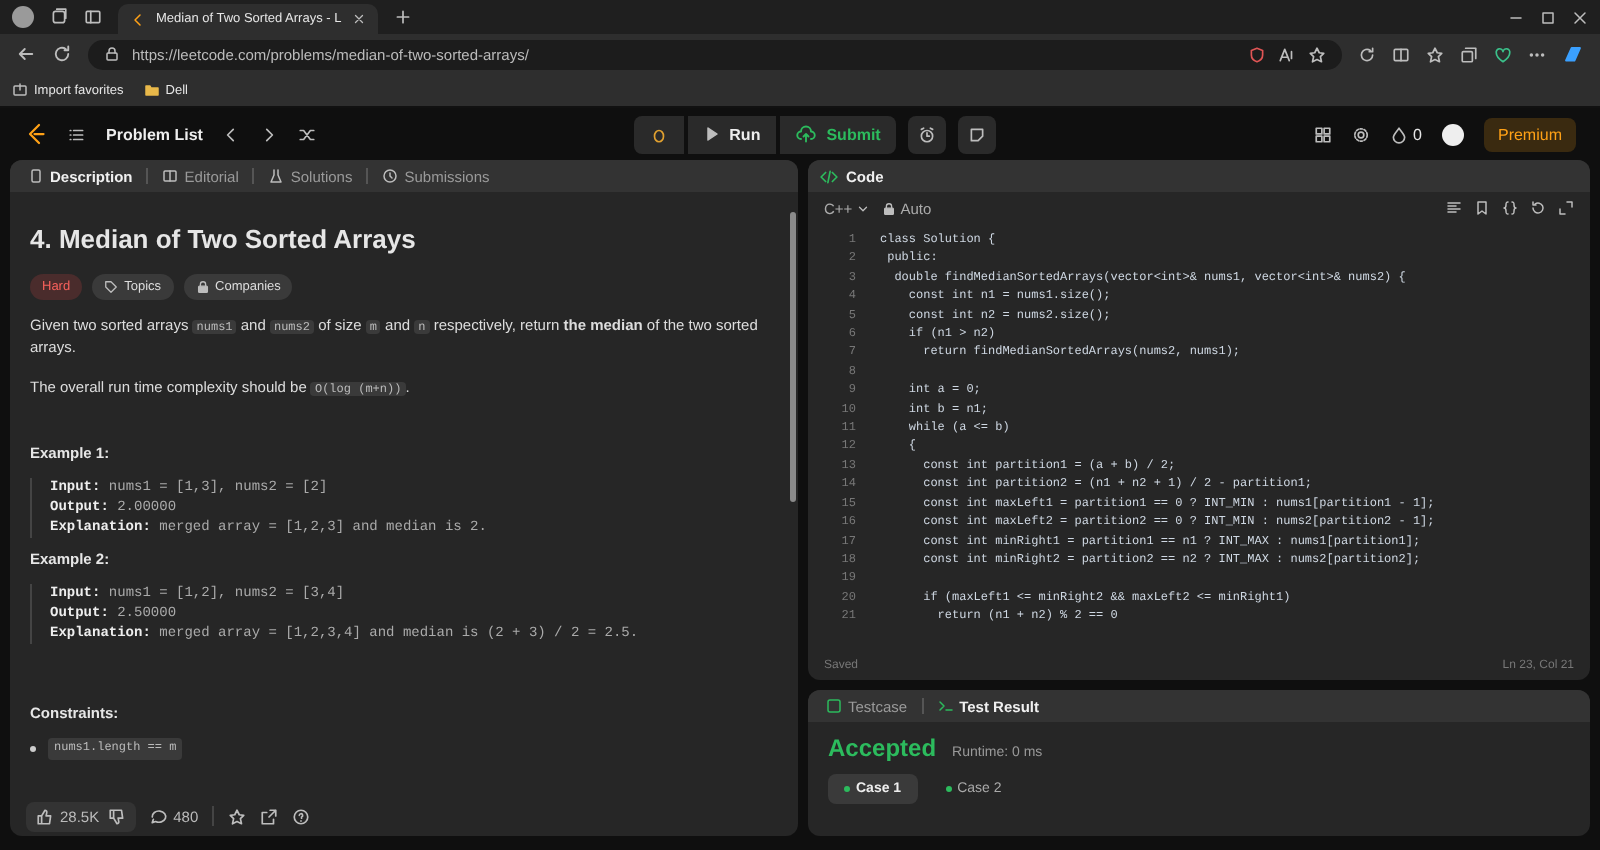 The image size is (1600, 850). What do you see at coordinates (834, 706) in the screenshot?
I see `checkbox-icon` at bounding box center [834, 706].